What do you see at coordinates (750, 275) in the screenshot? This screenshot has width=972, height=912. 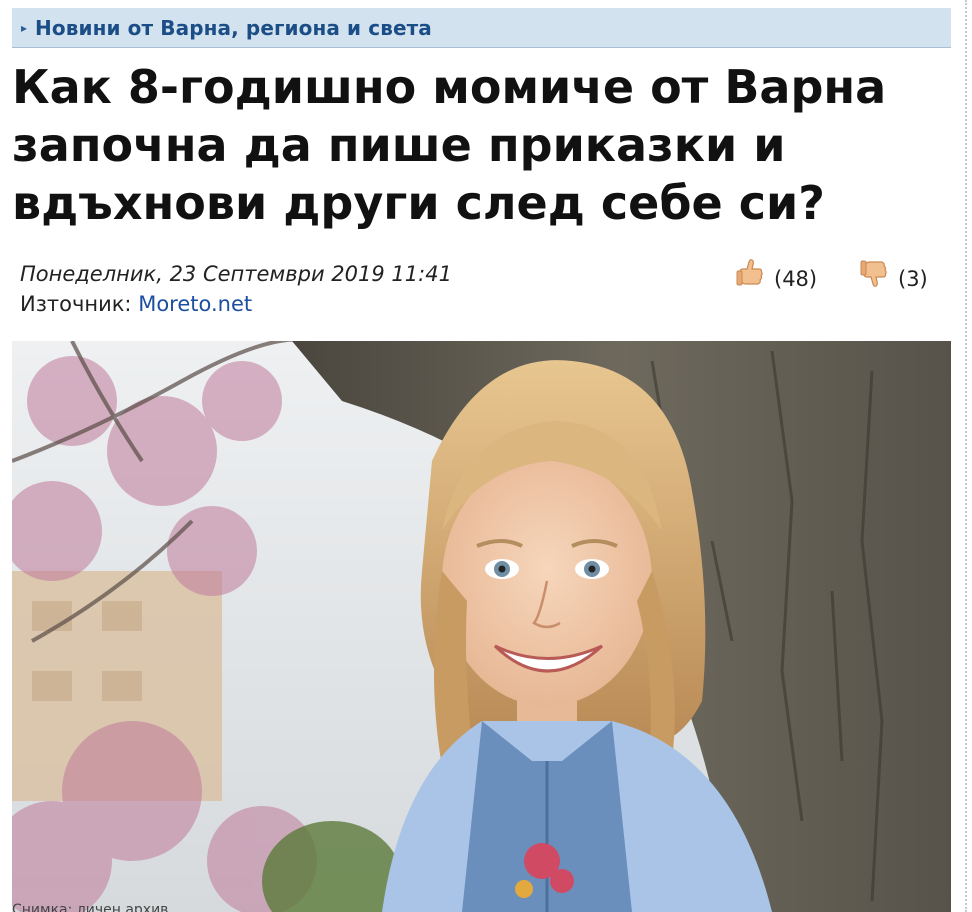 I see `thumbs-up-icon` at bounding box center [750, 275].